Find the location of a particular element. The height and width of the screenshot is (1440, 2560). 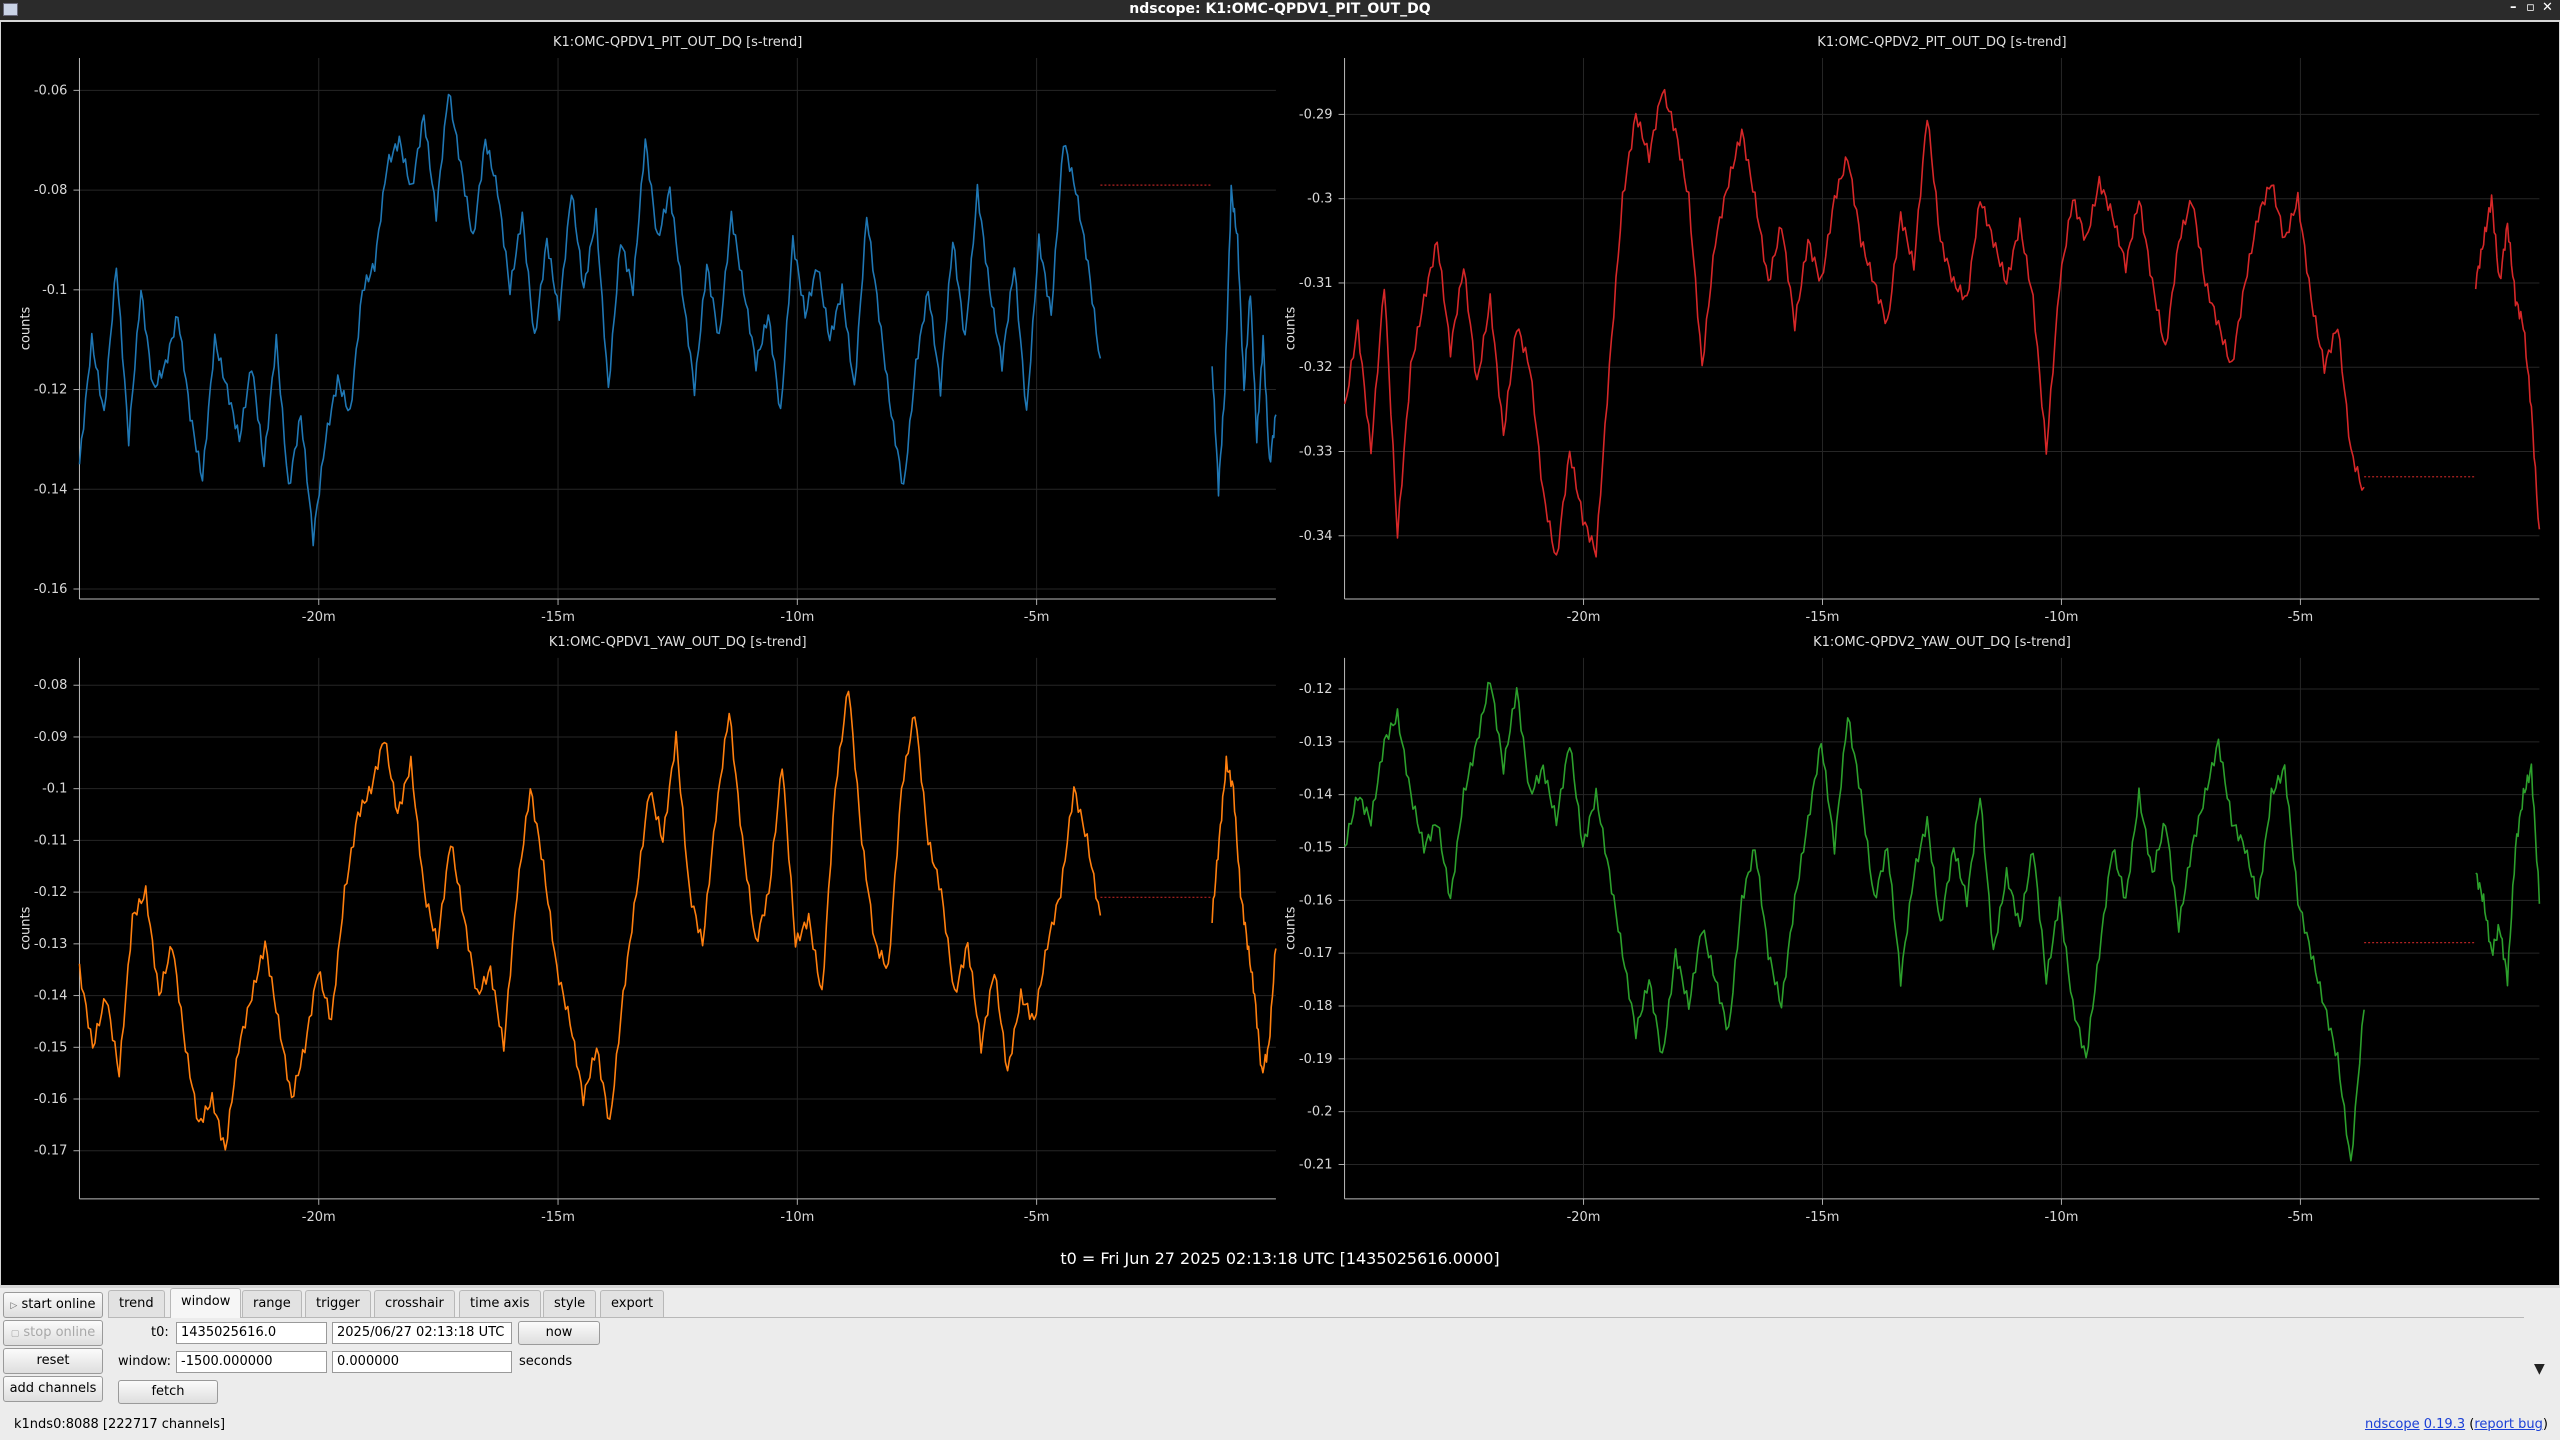

chevron-down-icon: ▼ is located at coordinates (2539, 1369).